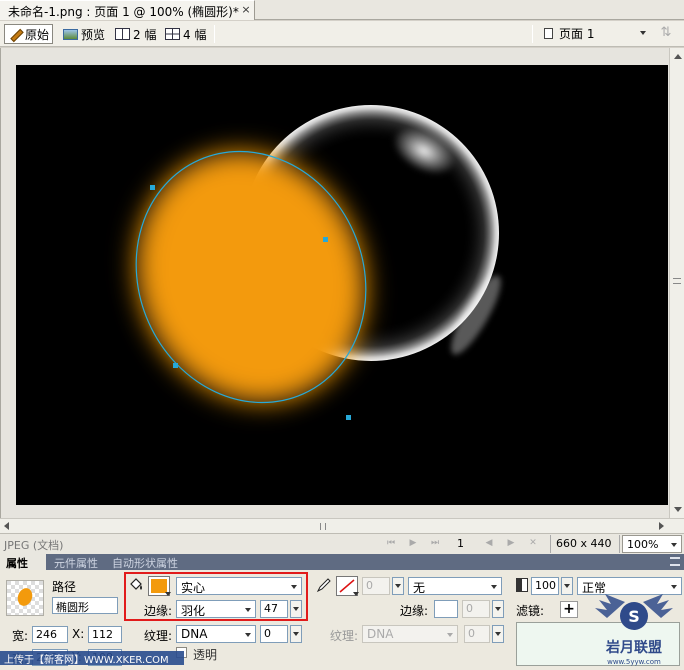 Image resolution: width=684 pixels, height=670 pixels. I want to click on document-tab: 未命名-1.png : 页面 1 @ 100% (椭圆形)* ×, so click(127, 10).